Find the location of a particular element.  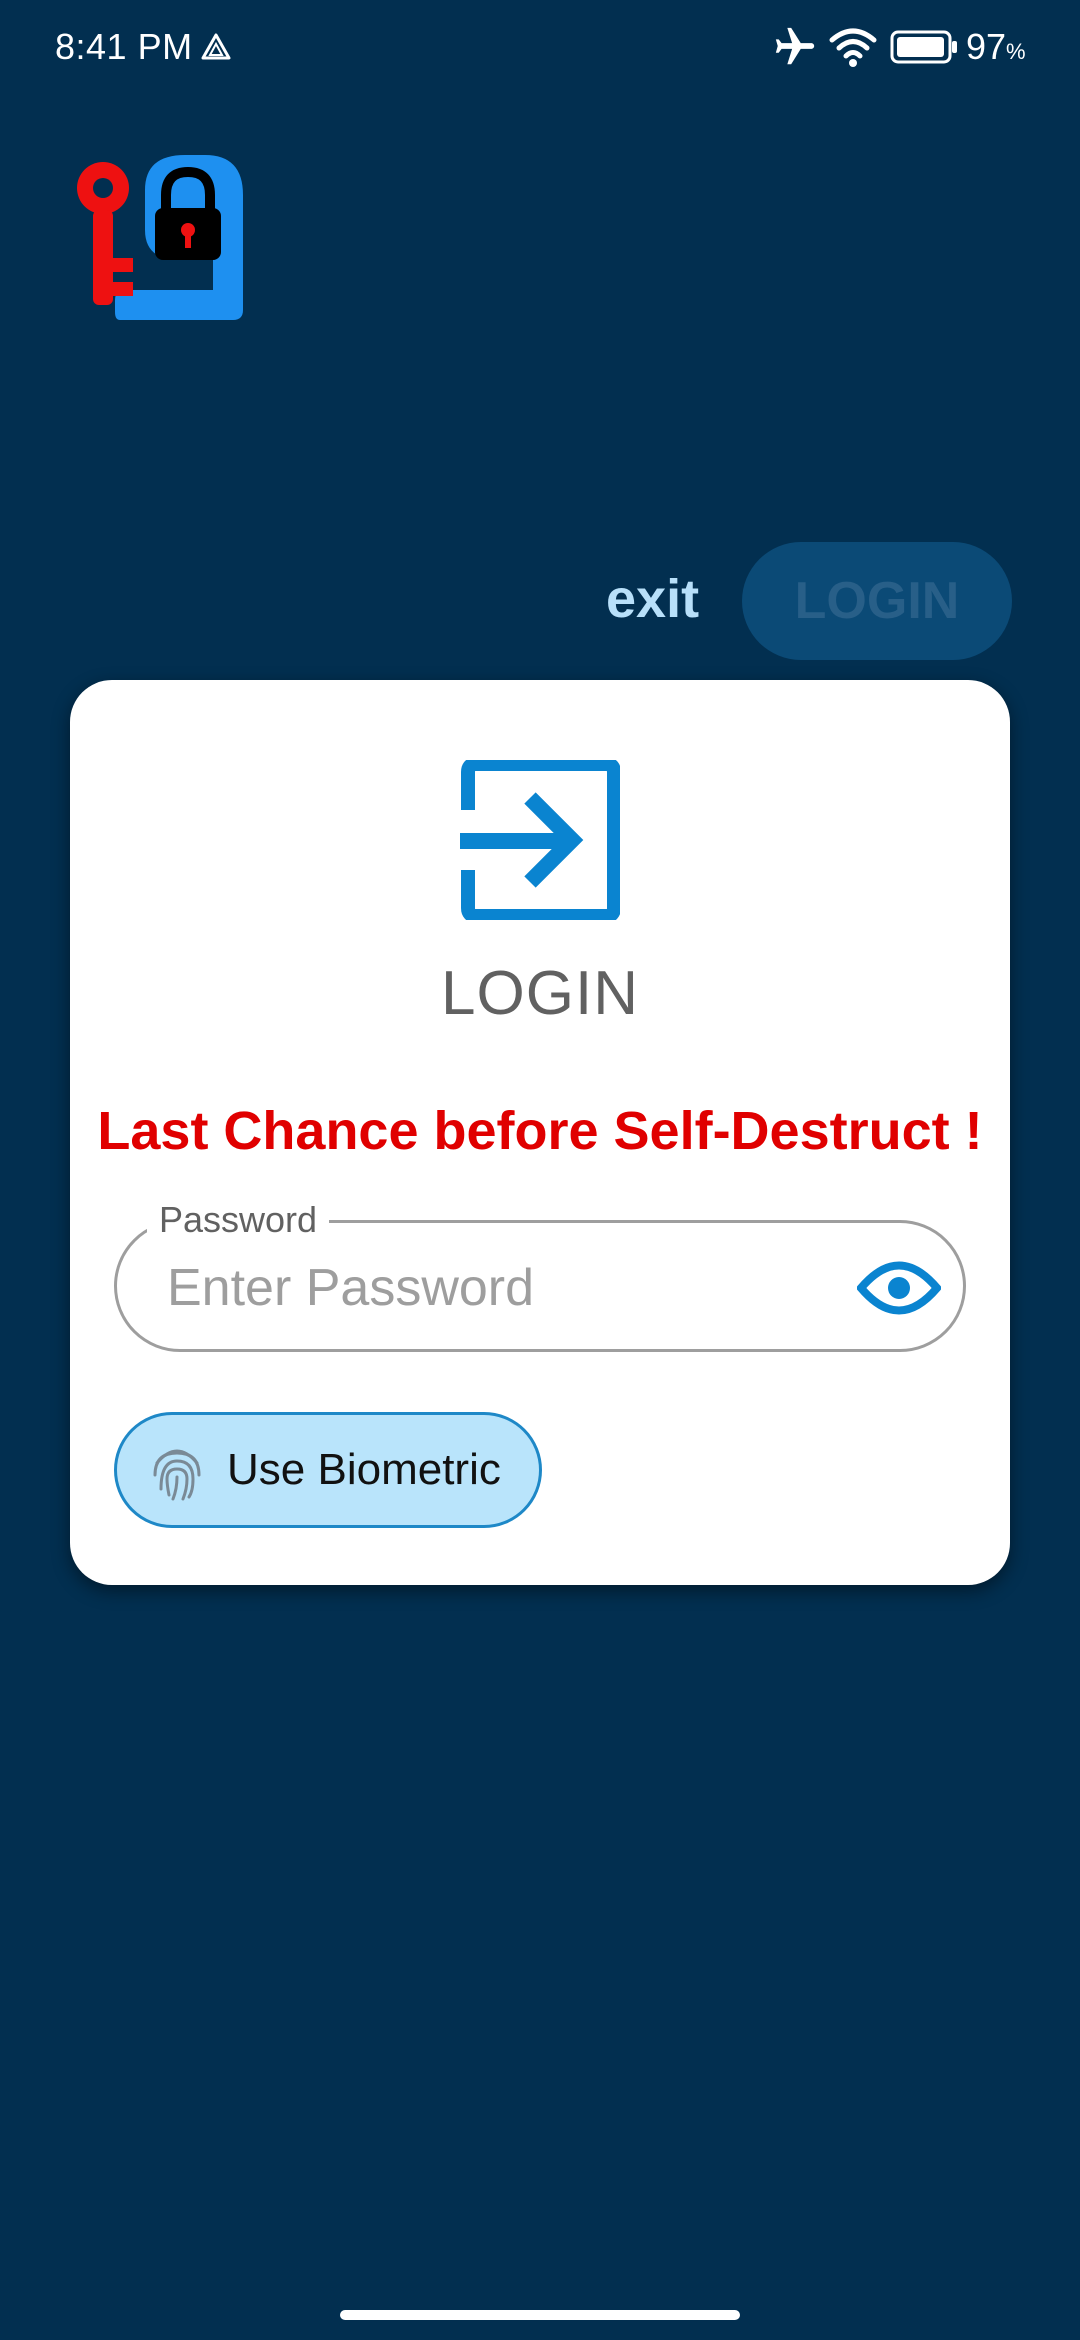

home-indicator is located at coordinates (540, 2315).